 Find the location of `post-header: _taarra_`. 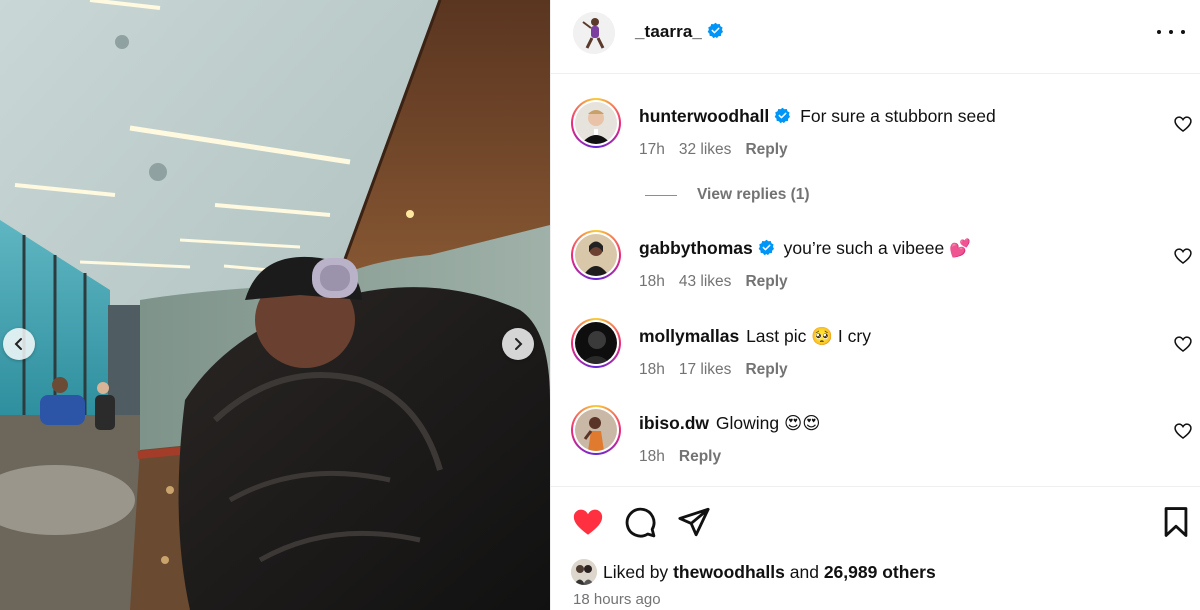

post-header: _taarra_ is located at coordinates (875, 37).